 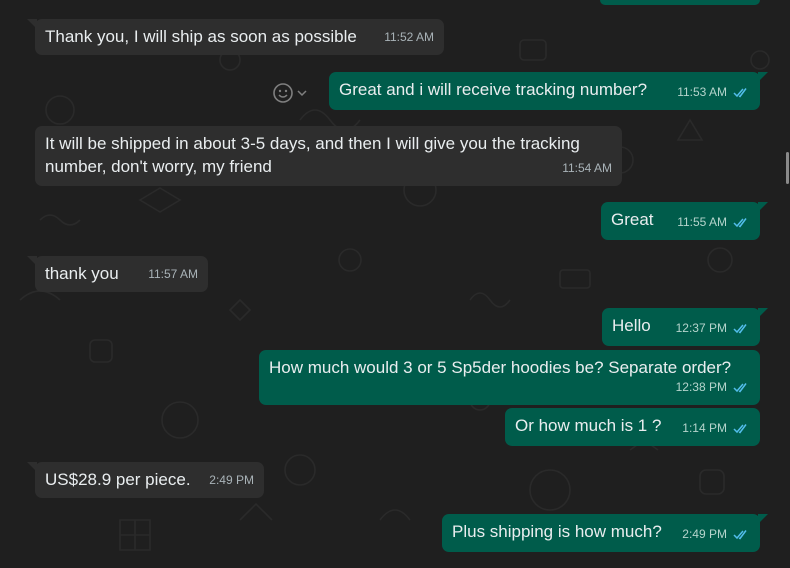 What do you see at coordinates (118, 479) in the screenshot?
I see `message-text: US$28.9 per piece.` at bounding box center [118, 479].